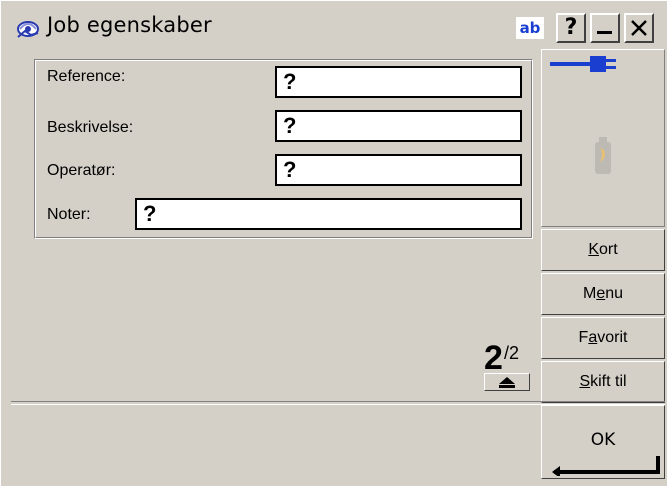 This screenshot has width=668, height=487. I want to click on minimize-button, so click(605, 28).